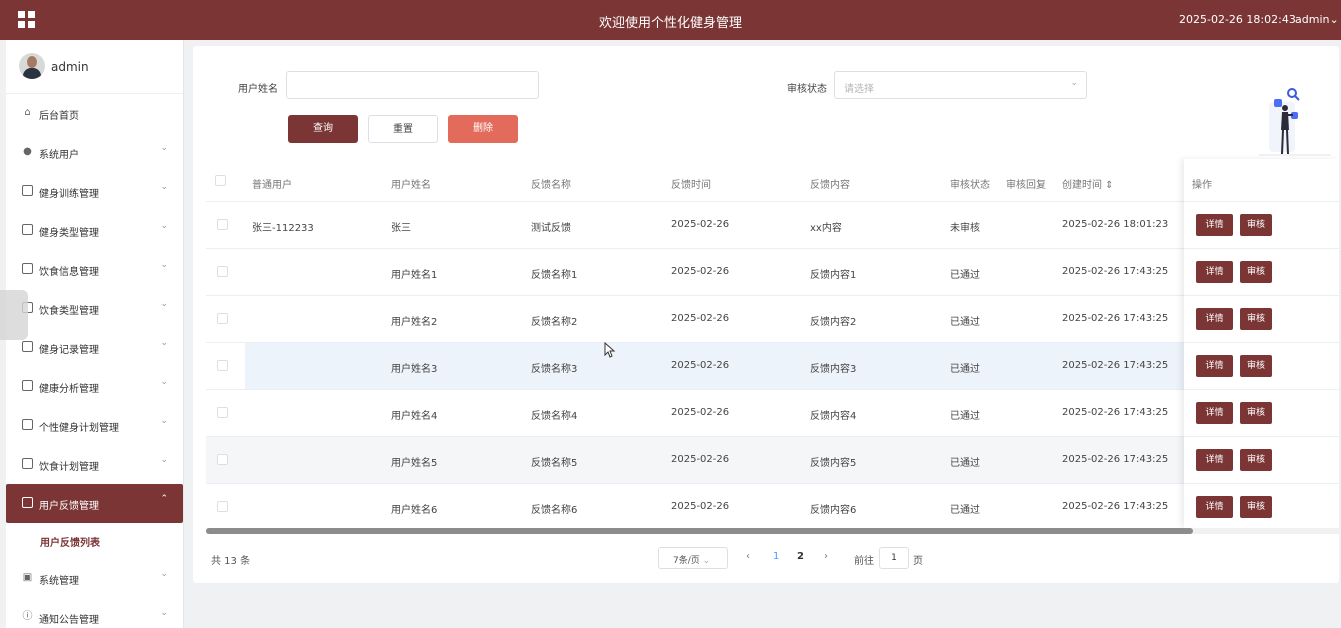 The height and width of the screenshot is (628, 1341). I want to click on sidebar-item: 用户反馈管理 ⌃, so click(94, 503).